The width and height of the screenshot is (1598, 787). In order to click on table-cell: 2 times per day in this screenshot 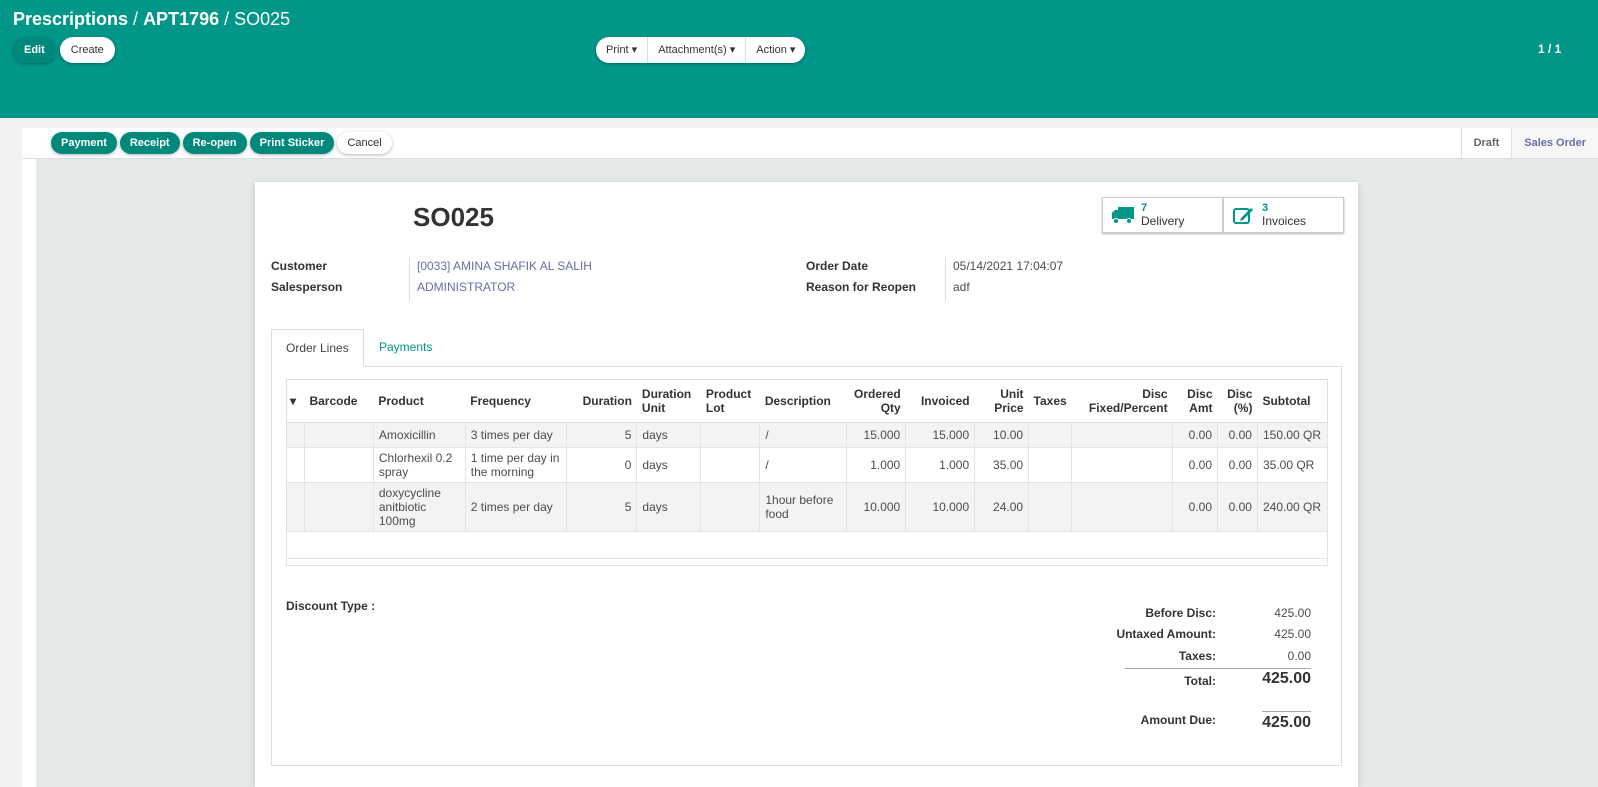, I will do `click(515, 507)`.